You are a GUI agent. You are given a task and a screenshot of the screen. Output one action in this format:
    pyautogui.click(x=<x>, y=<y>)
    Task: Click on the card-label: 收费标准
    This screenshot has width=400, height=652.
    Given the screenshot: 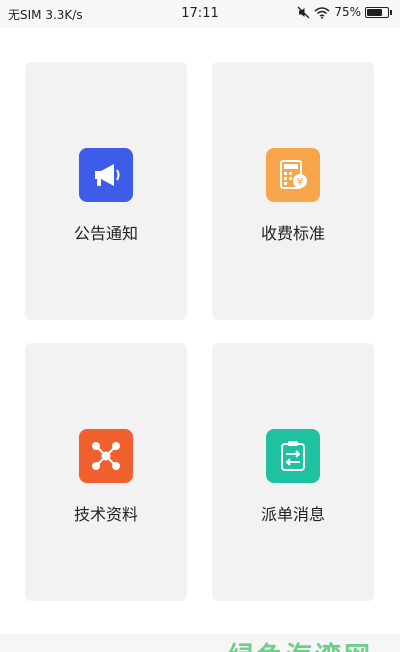 What is the action you would take?
    pyautogui.click(x=292, y=233)
    